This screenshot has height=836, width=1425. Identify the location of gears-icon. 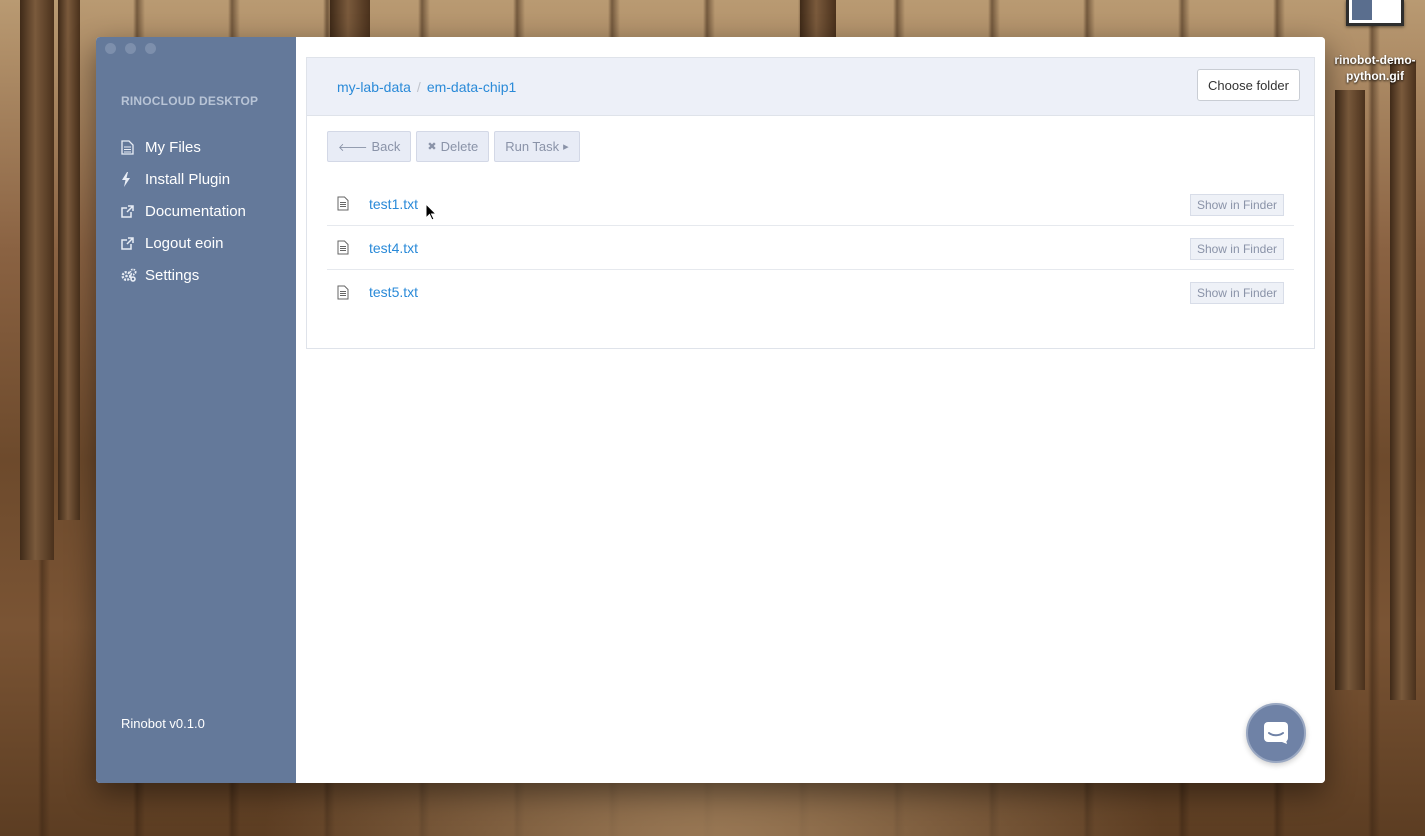
(133, 275).